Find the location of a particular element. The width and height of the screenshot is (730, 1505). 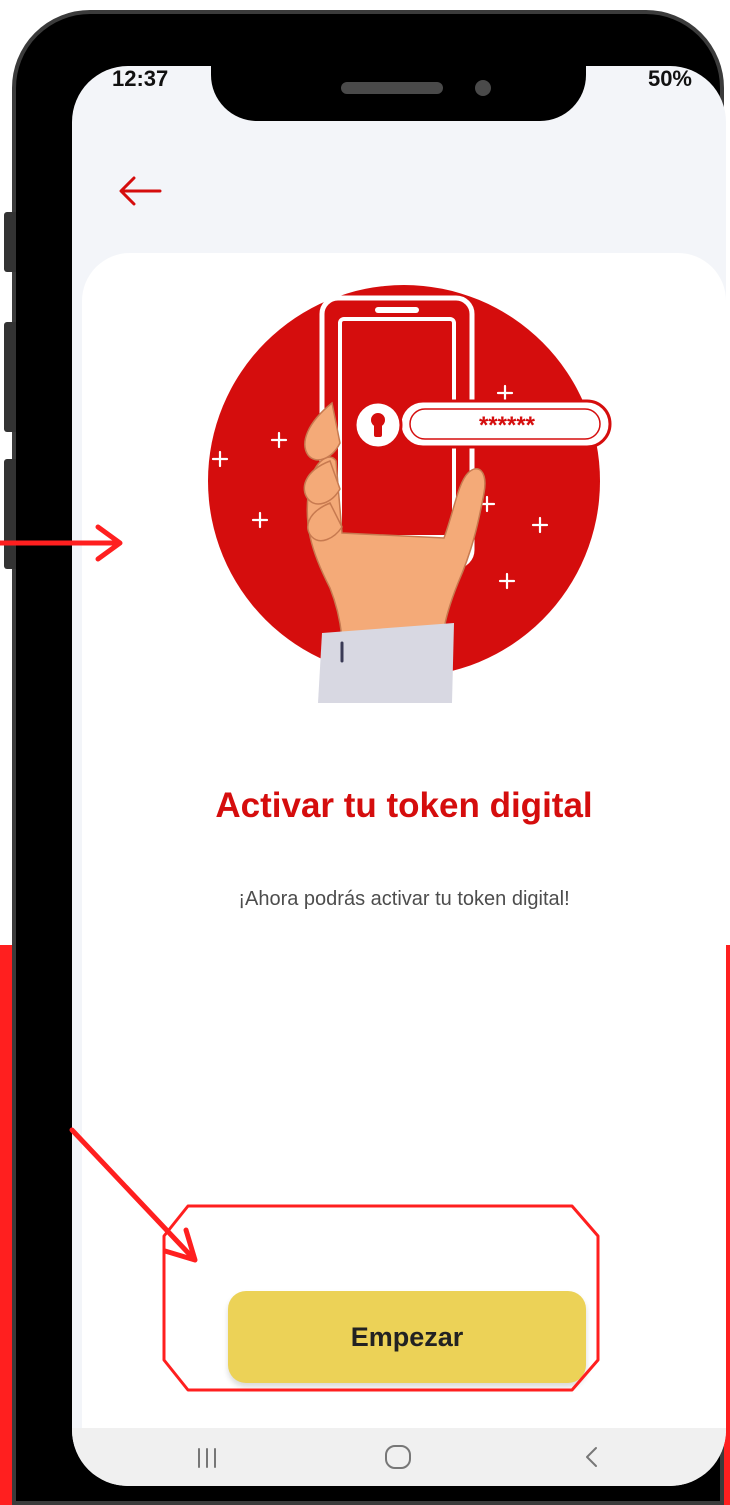

password-mask-text: ****** is located at coordinates (507, 425).